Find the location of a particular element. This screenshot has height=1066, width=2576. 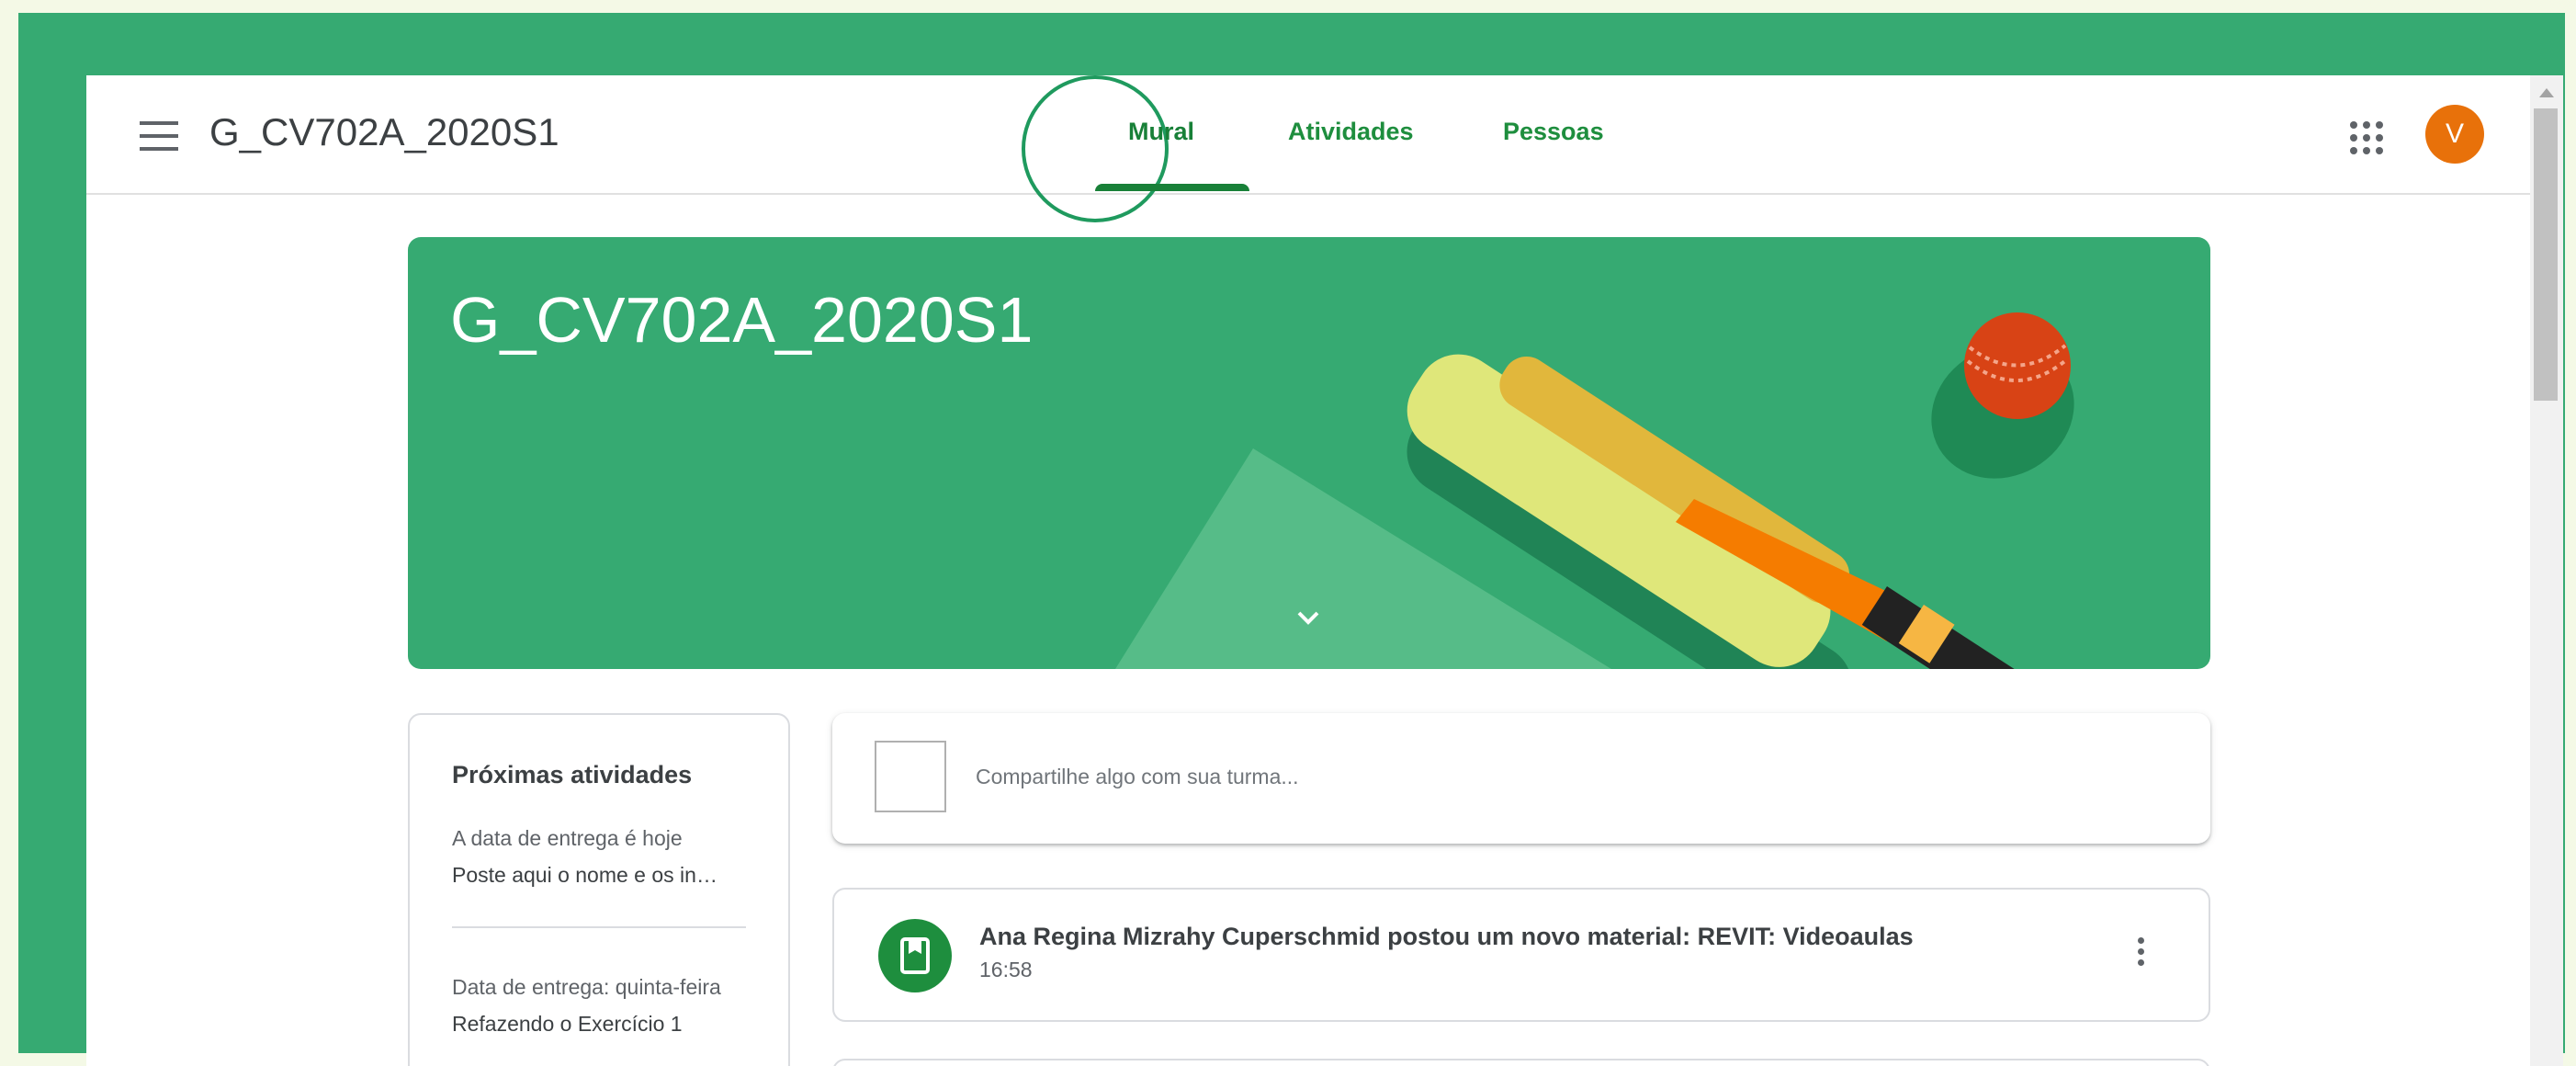

class-title: G_CV702A_2020S1 is located at coordinates (384, 132).